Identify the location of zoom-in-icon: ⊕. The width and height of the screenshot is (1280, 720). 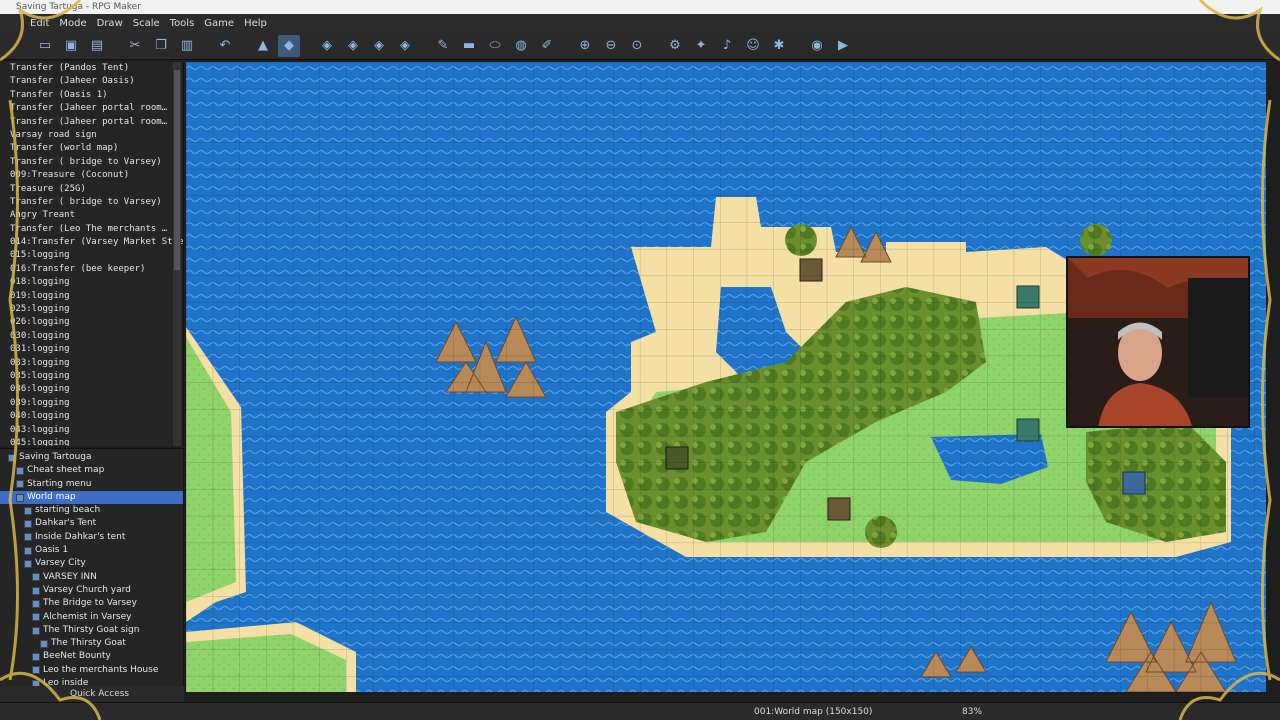
(585, 46).